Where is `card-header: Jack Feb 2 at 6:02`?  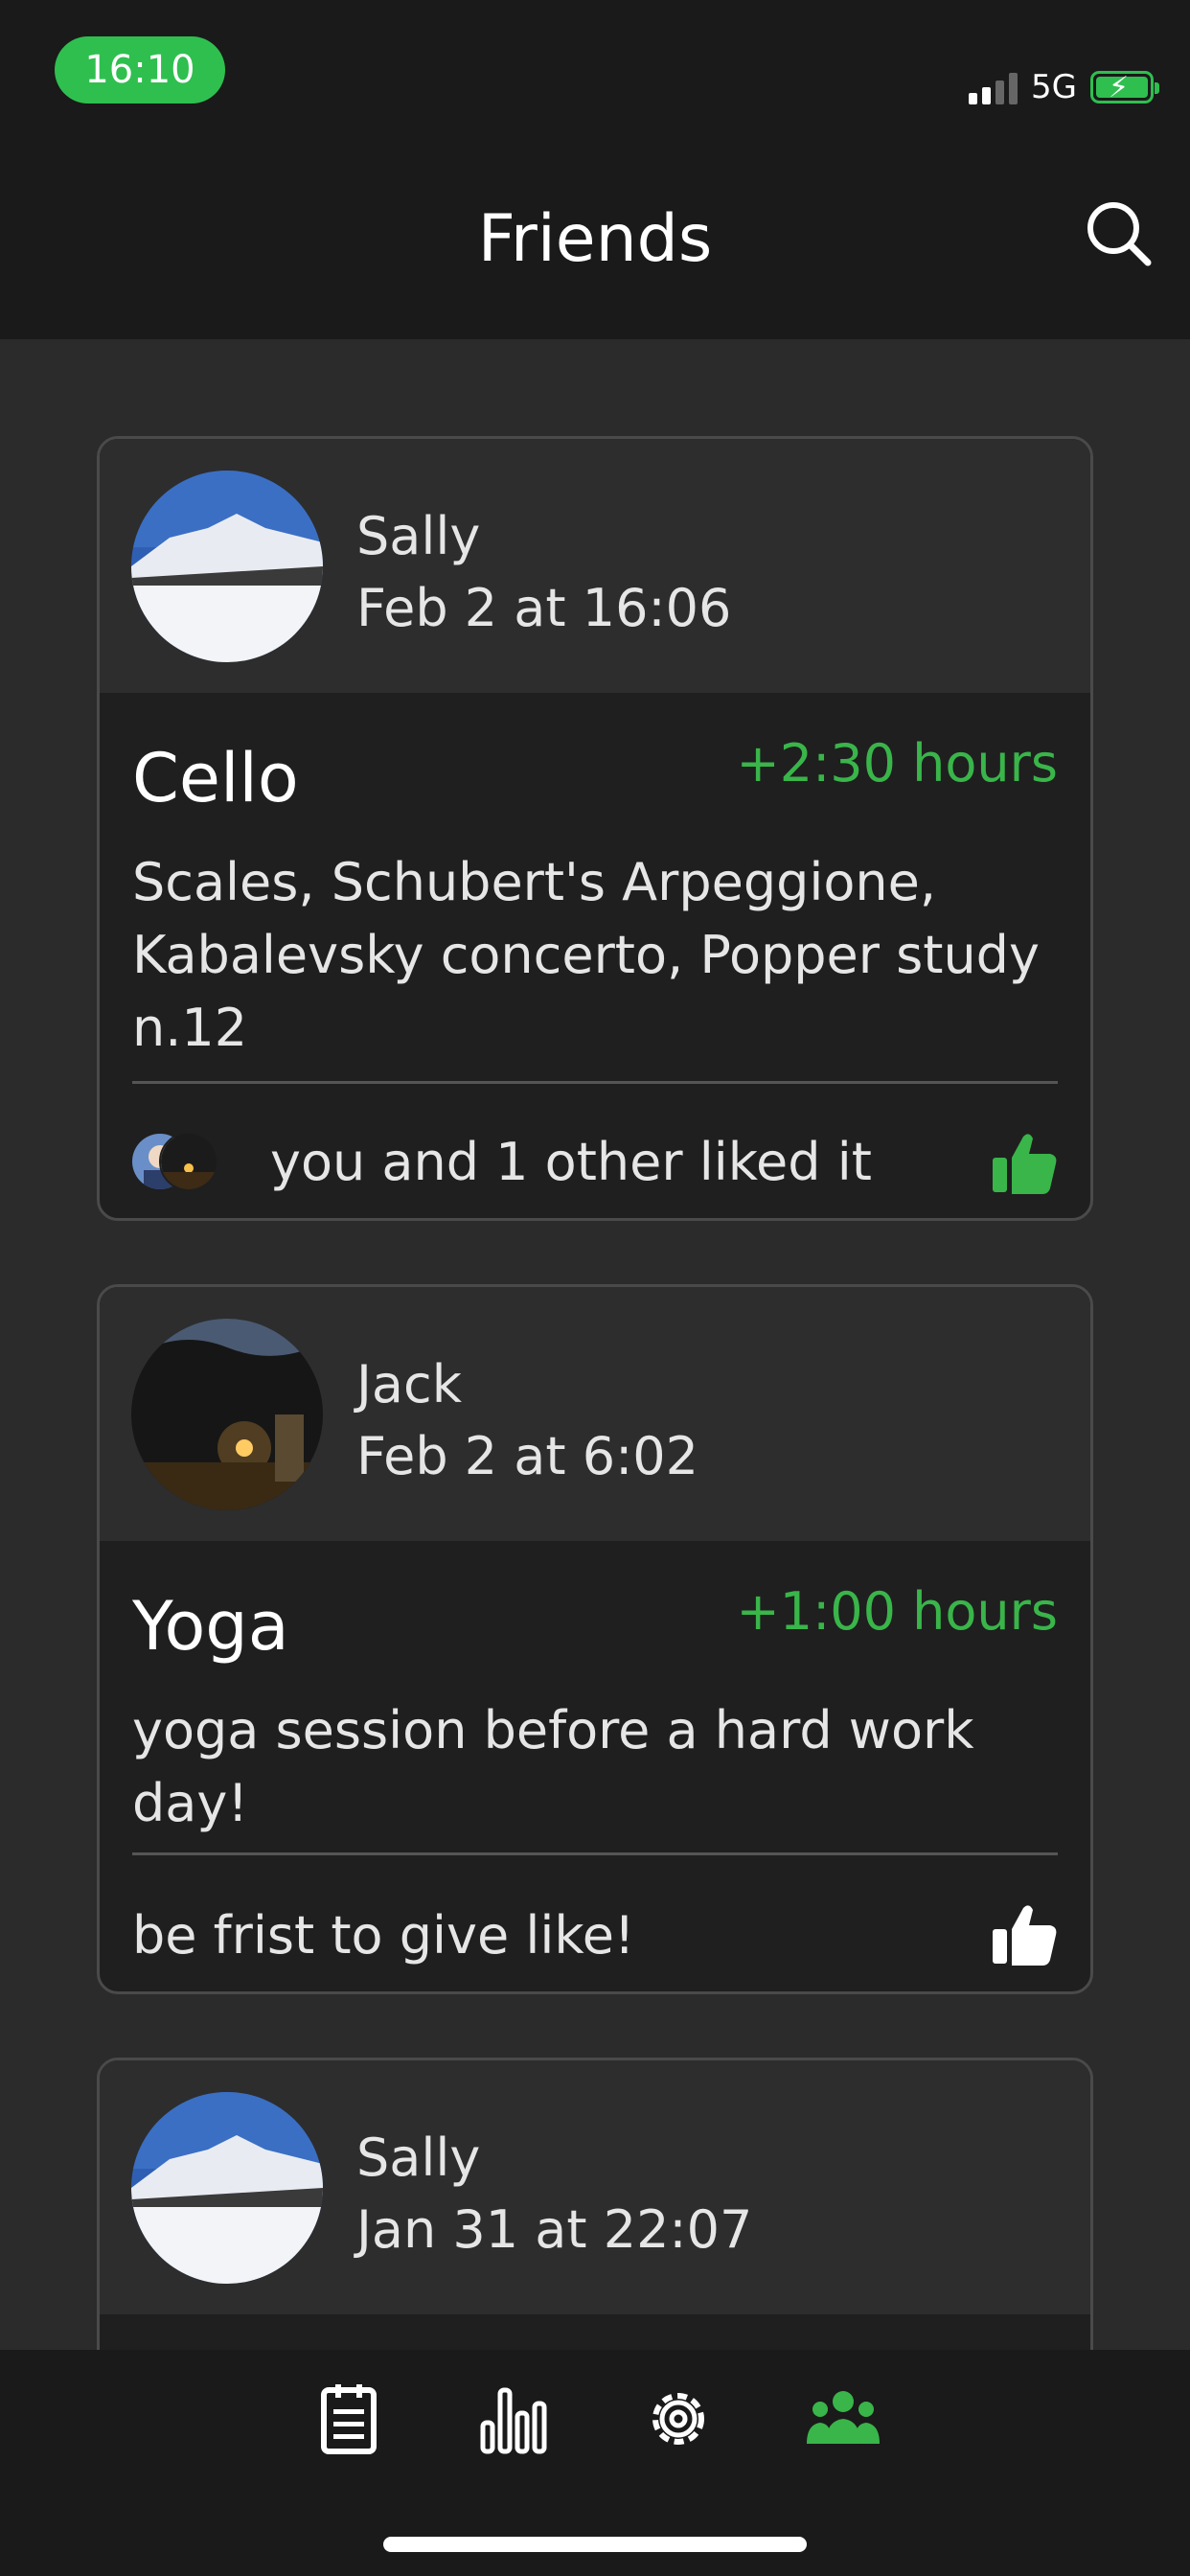
card-header: Jack Feb 2 at 6:02 is located at coordinates (595, 1414).